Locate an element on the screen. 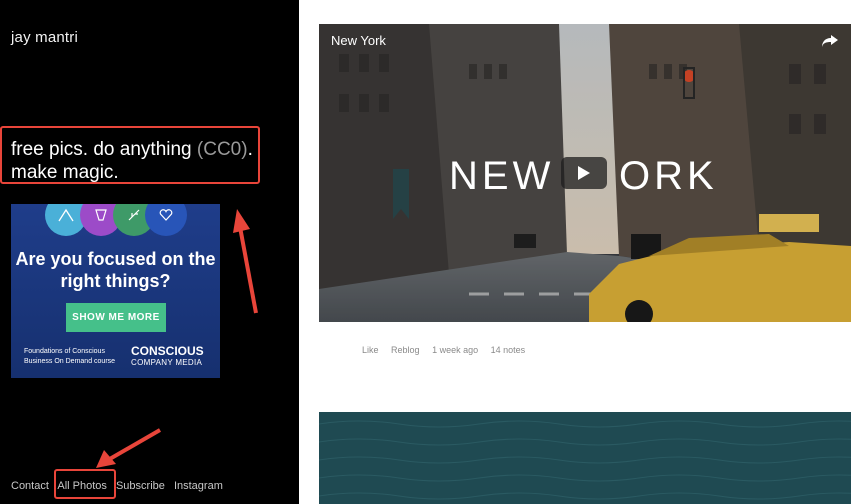  footer-link-contact: Contact is located at coordinates (30, 486).